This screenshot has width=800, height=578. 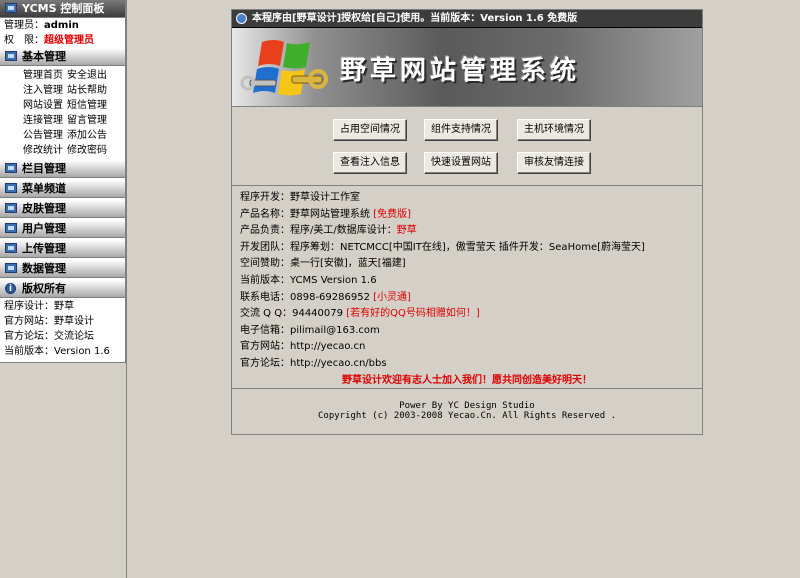 I want to click on qq-row: 交流 Q Q：94440079 [若有好的QQ号码相赠如何！], so click(x=471, y=314).